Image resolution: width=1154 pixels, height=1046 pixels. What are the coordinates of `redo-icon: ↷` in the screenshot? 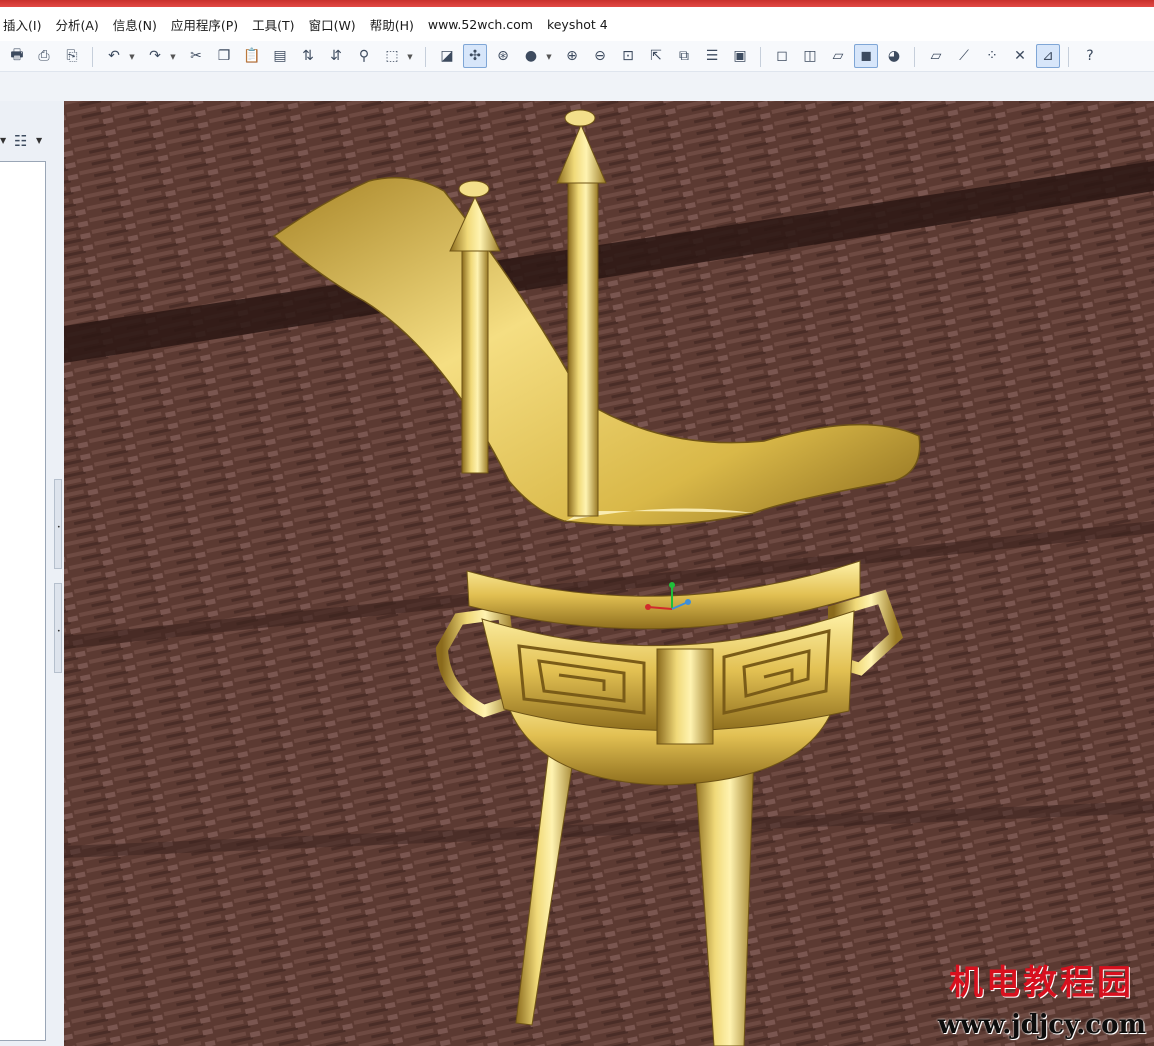 It's located at (155, 56).